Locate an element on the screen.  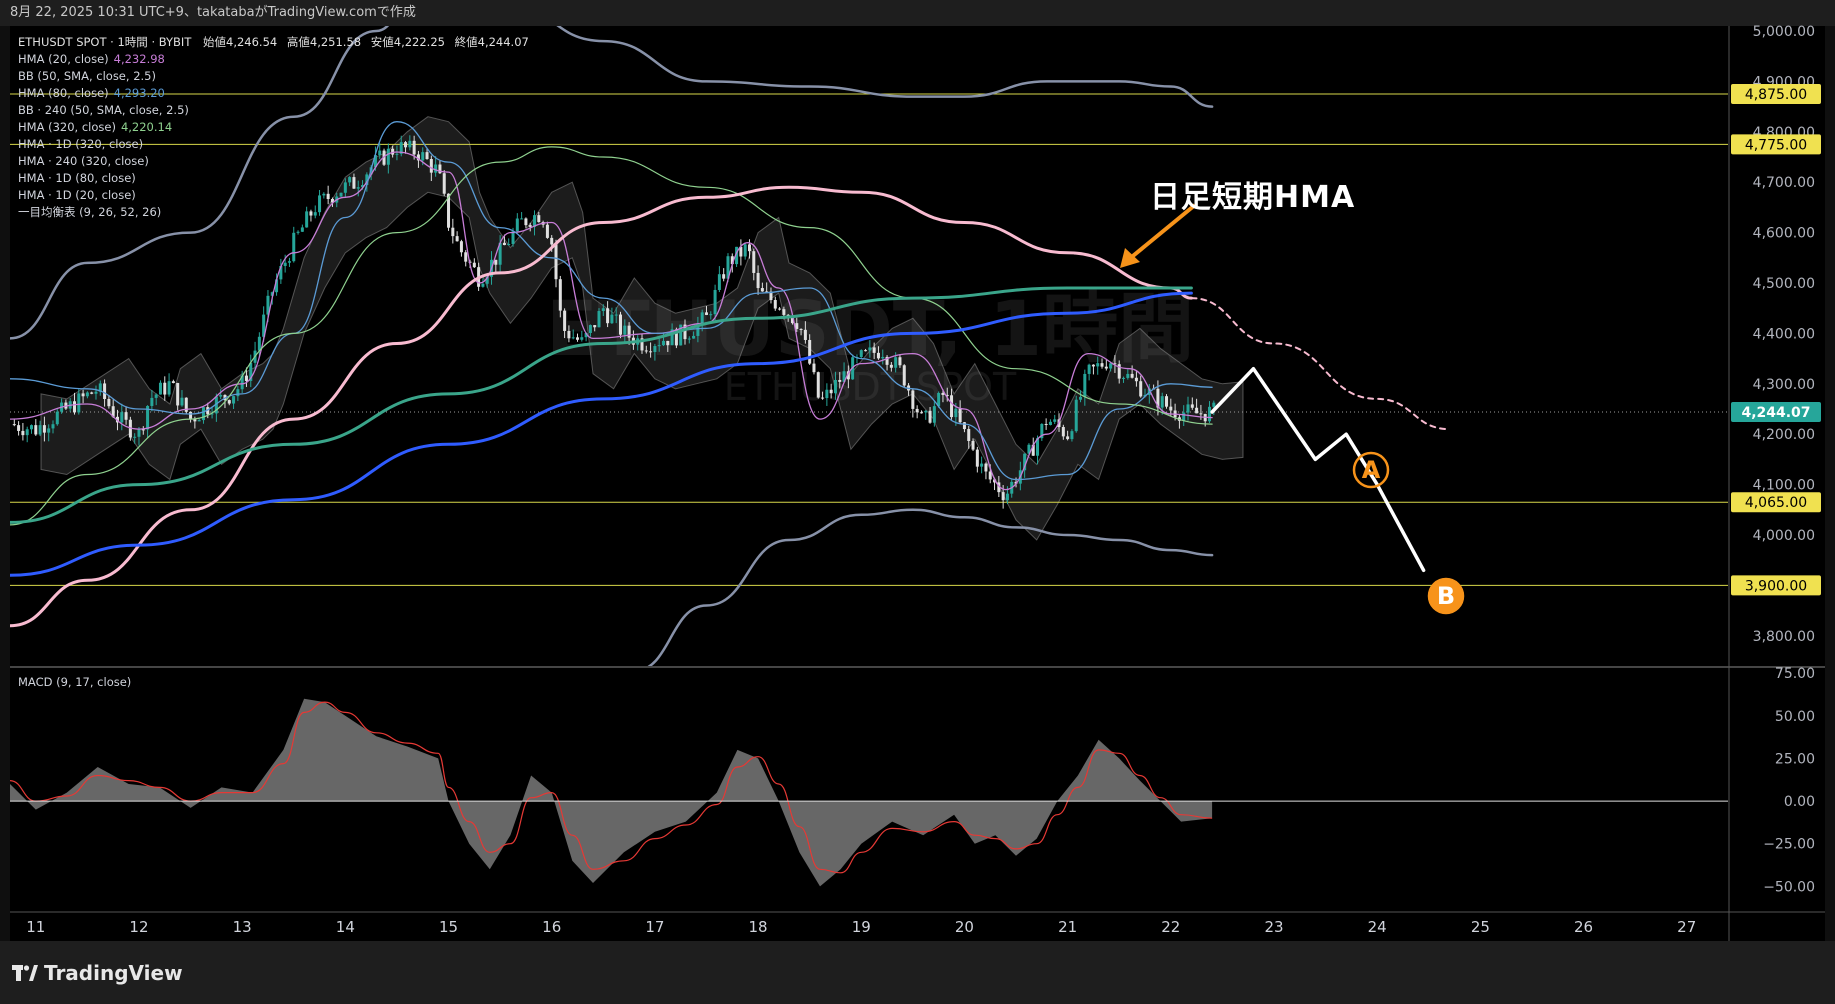
legend-close: 4,244.07 is located at coordinates (503, 42).